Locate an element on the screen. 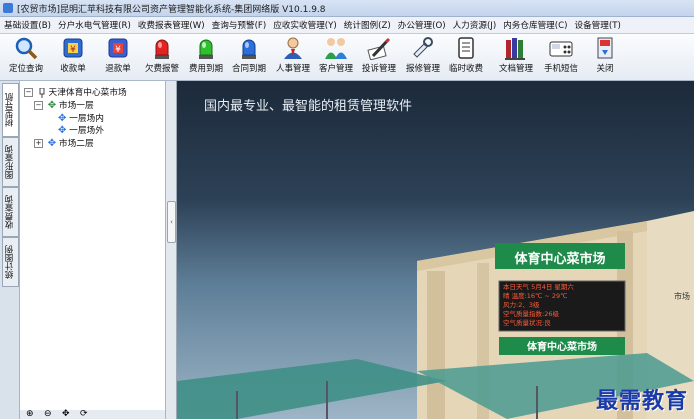 The image size is (694, 419). menu-office: 办公管理(O) is located at coordinates (421, 25).